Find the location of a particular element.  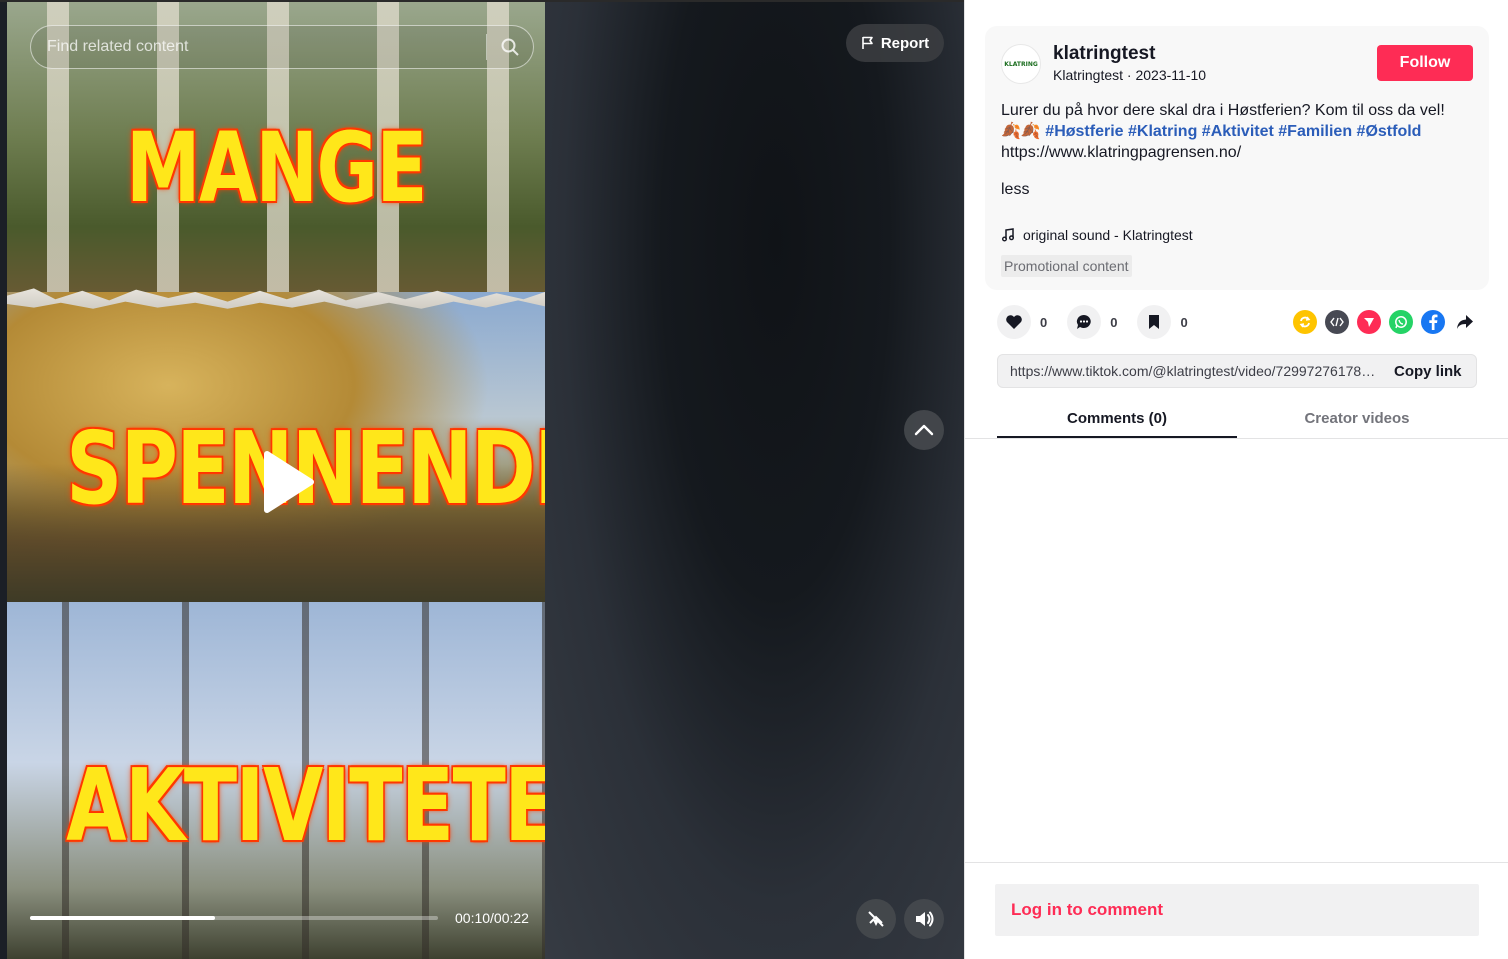

save-button: 0 is located at coordinates (1162, 322).